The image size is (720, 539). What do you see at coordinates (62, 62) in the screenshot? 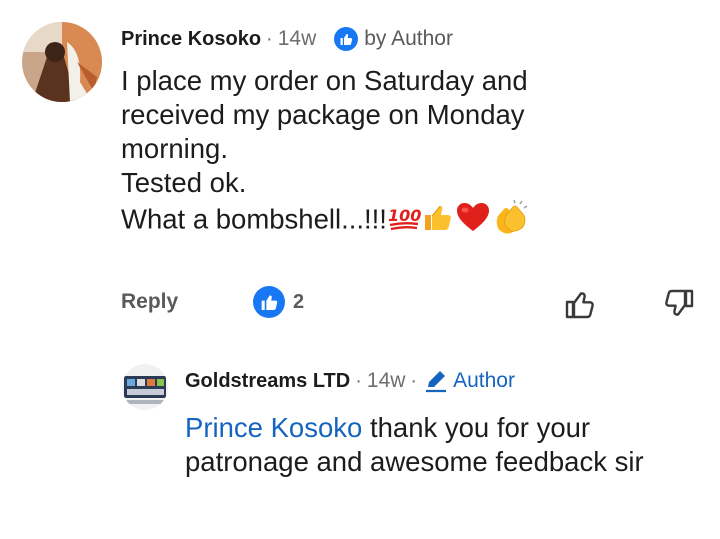
I see `commenter-avatar` at bounding box center [62, 62].